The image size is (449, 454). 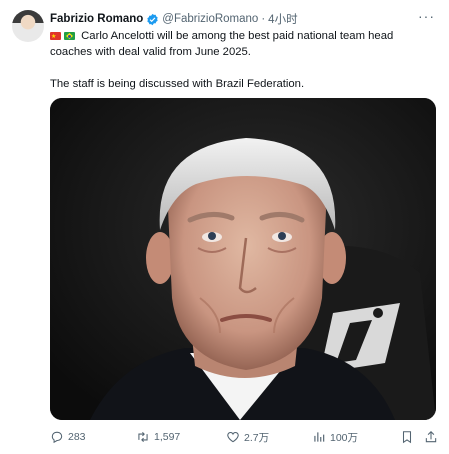 What do you see at coordinates (426, 16) in the screenshot?
I see `more-options-icon: ···` at bounding box center [426, 16].